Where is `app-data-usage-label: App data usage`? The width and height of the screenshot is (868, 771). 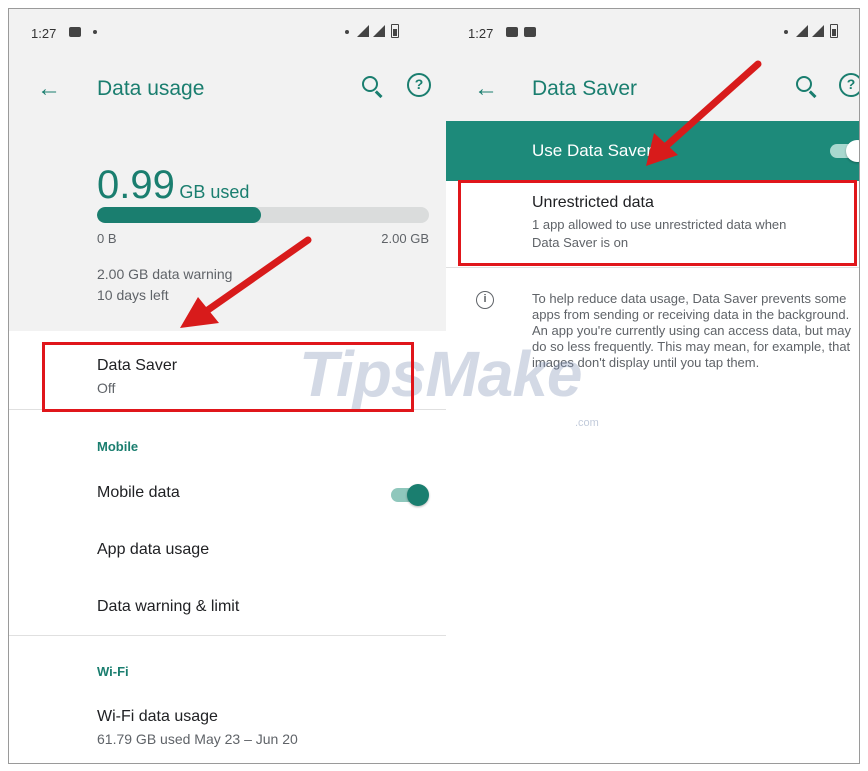
app-data-usage-label: App data usage is located at coordinates (153, 549).